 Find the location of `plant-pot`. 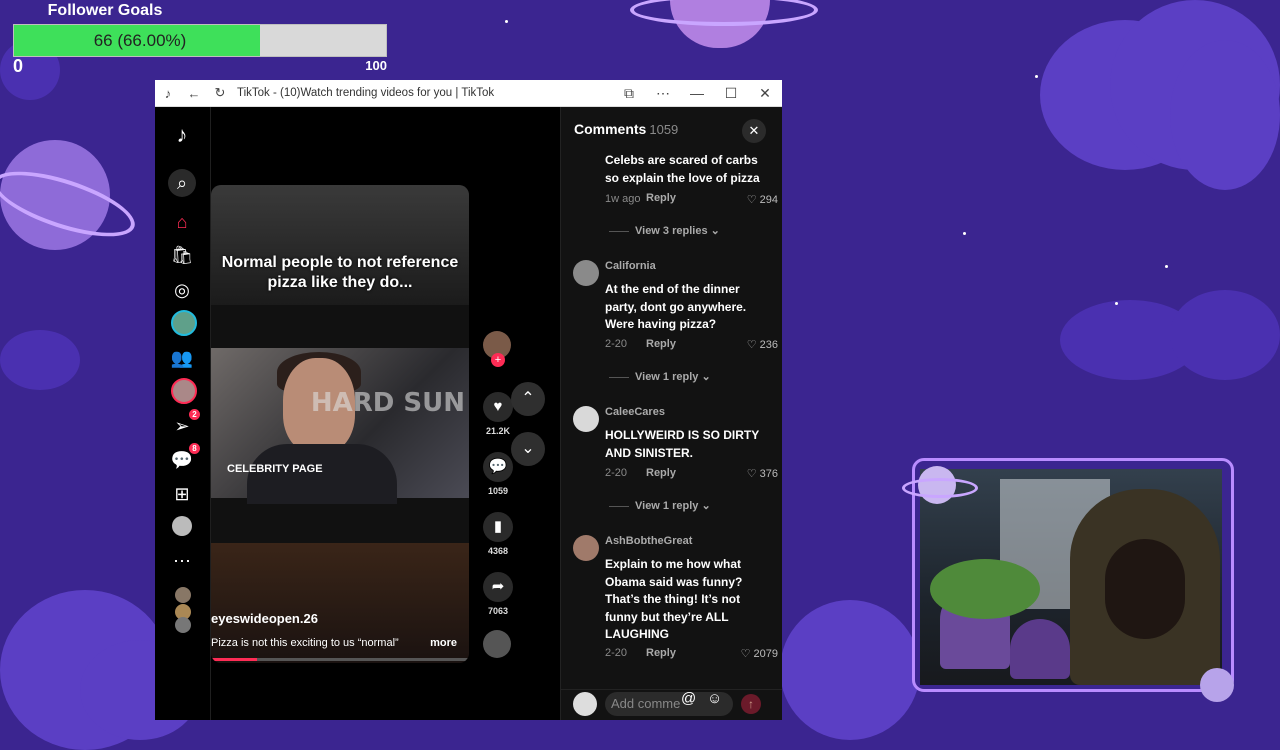

plant-pot is located at coordinates (1040, 649).